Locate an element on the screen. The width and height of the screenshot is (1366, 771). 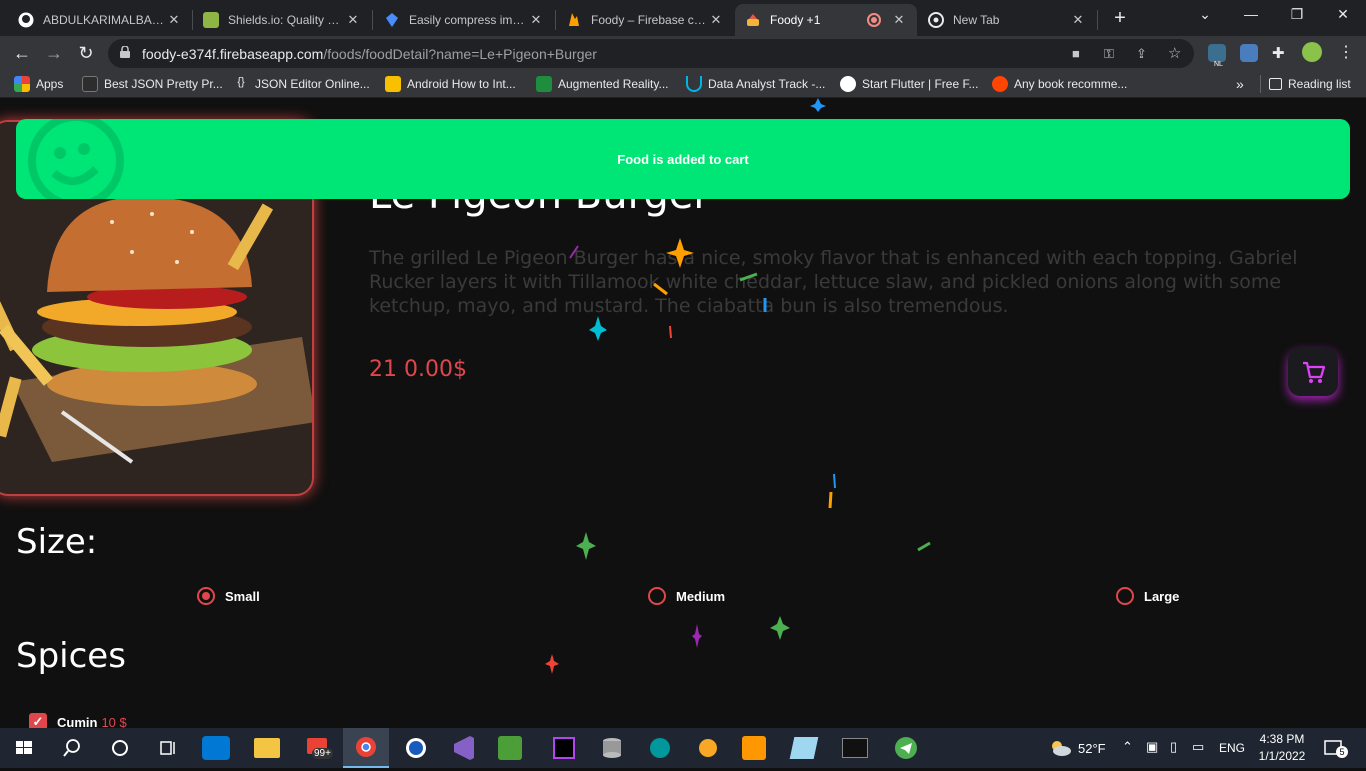
size-option-large: Large is located at coordinates (1147, 596).